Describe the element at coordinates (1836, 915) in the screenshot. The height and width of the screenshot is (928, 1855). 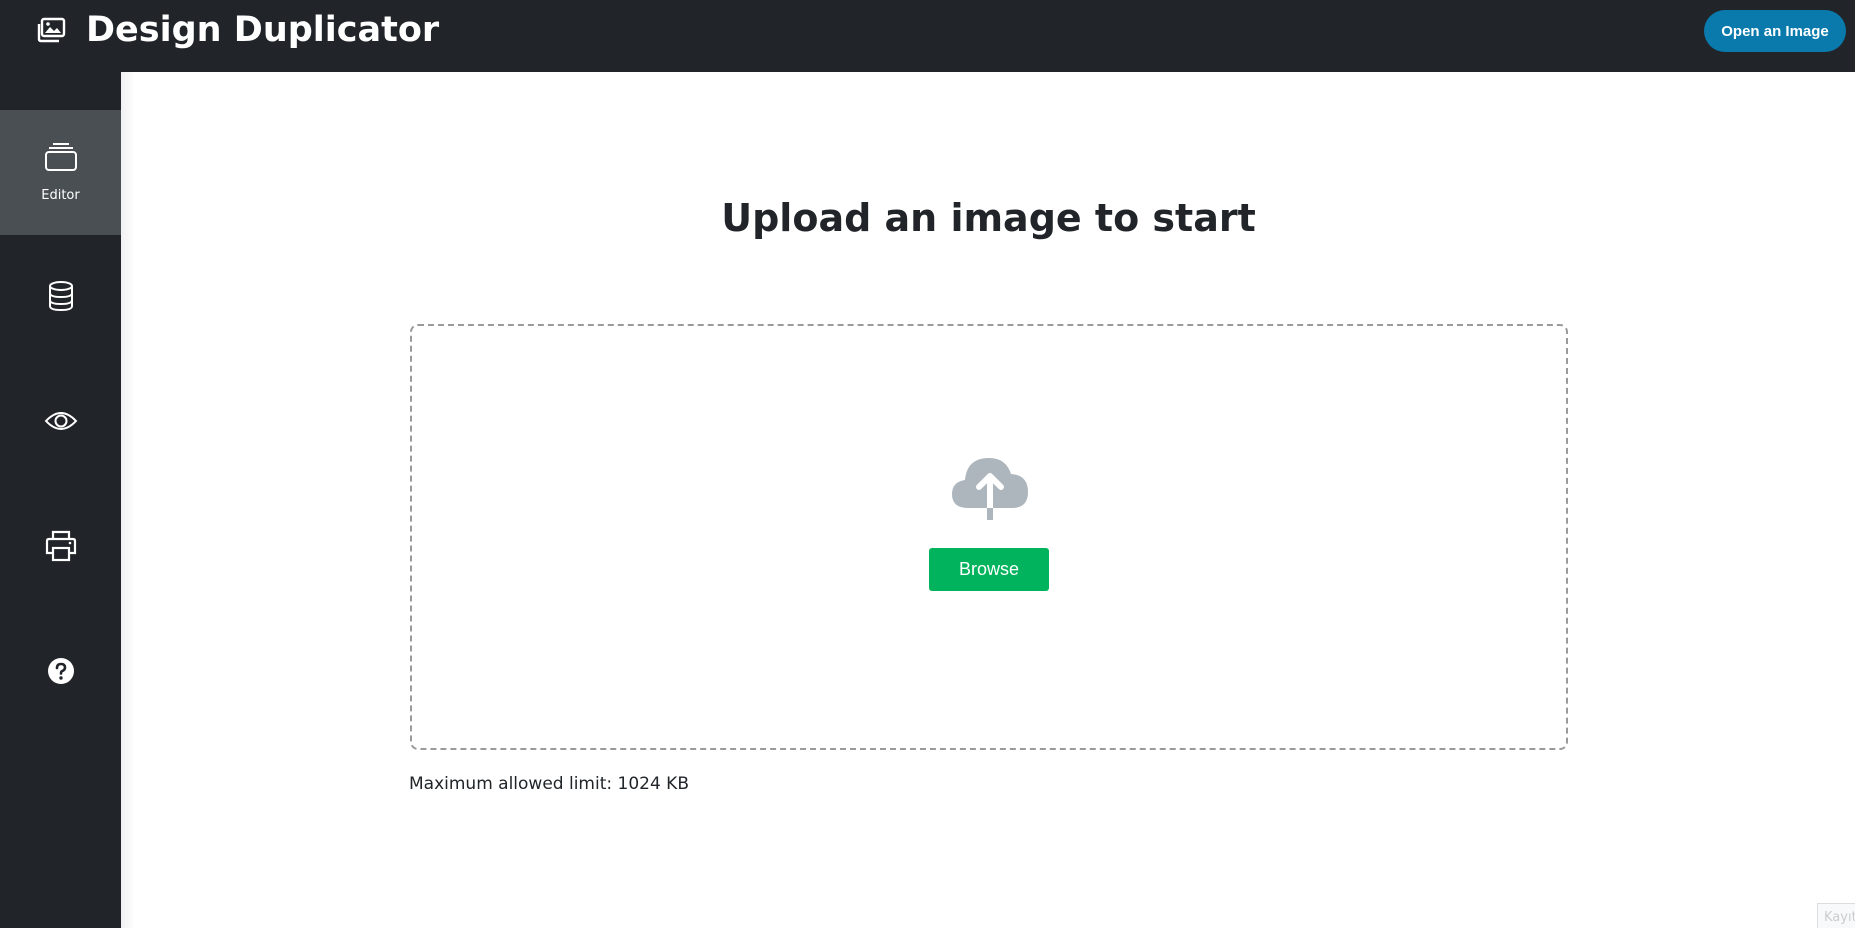
I see `corner-badge: Kayıt` at that location.